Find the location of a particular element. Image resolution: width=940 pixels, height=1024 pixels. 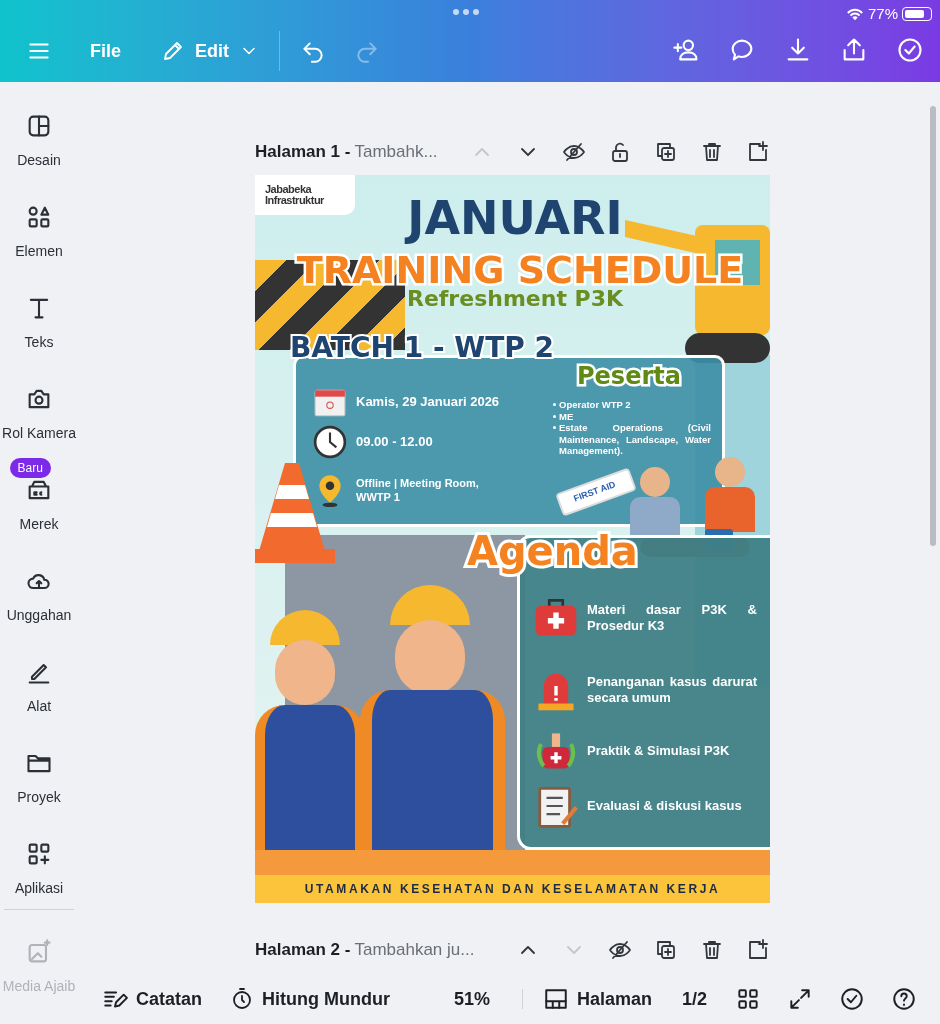

sidebar-item: Aplikasi is located at coordinates (39, 869).